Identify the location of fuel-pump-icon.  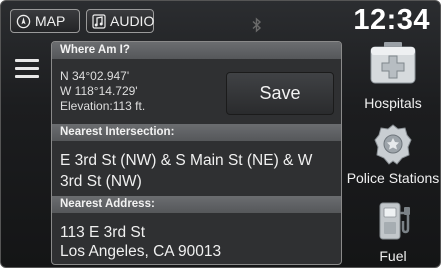
(394, 221).